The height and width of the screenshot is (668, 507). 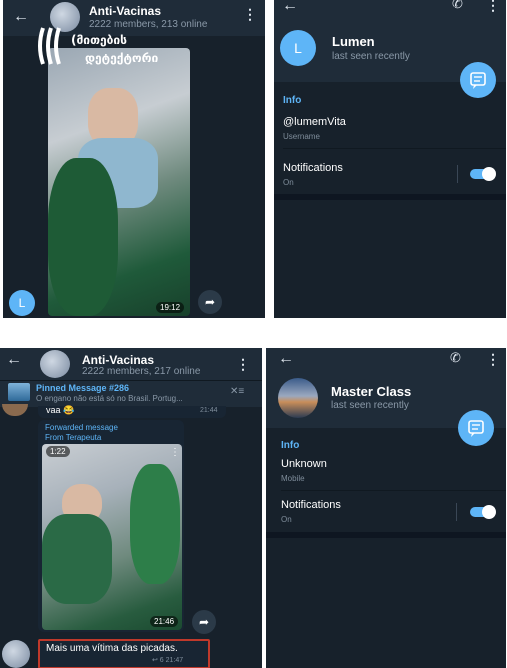 What do you see at coordinates (55, 364) in the screenshot?
I see `group-avatar` at bounding box center [55, 364].